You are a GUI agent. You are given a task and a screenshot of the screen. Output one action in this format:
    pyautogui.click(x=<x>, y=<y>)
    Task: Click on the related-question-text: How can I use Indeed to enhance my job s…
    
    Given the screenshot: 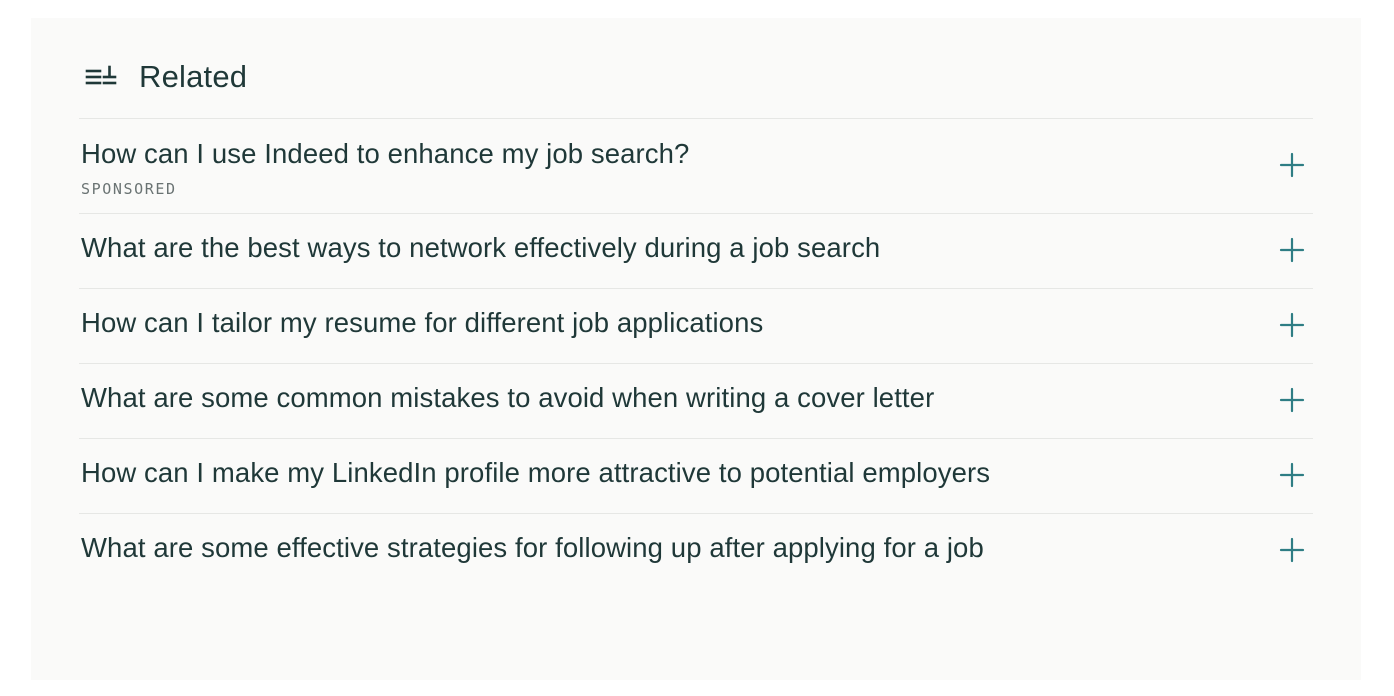 What is the action you would take?
    pyautogui.click(x=385, y=153)
    